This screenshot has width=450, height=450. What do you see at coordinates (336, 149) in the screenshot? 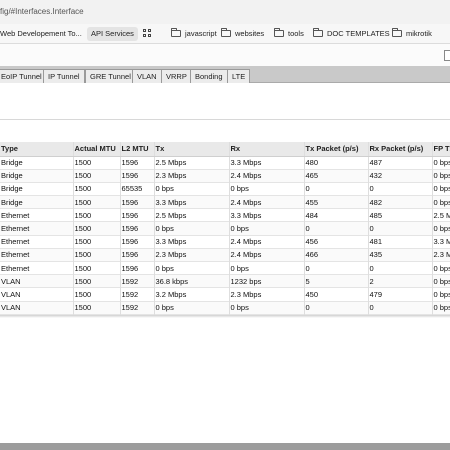
I see `column-header-tx-packet: Tx Packet (p/s)` at bounding box center [336, 149].